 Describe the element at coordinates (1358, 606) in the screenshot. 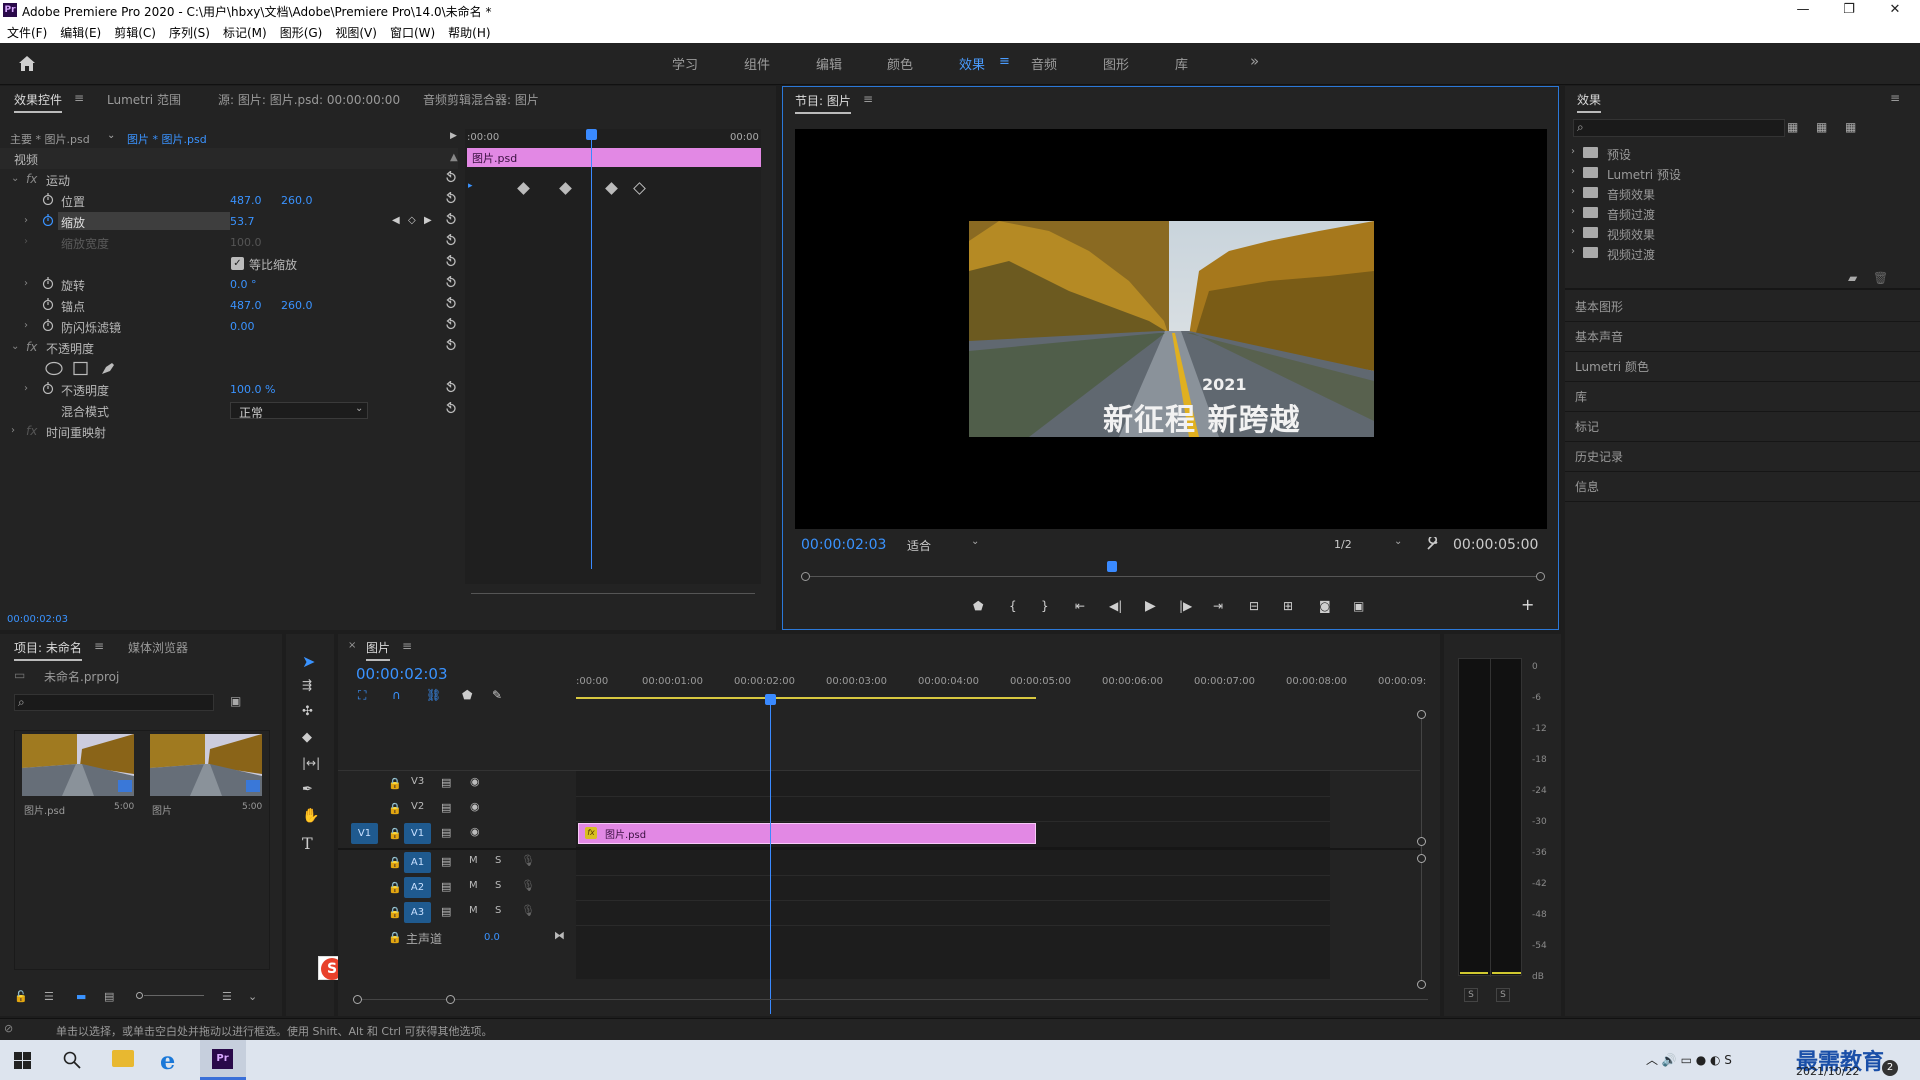

I see `compare-icon: ▣` at that location.